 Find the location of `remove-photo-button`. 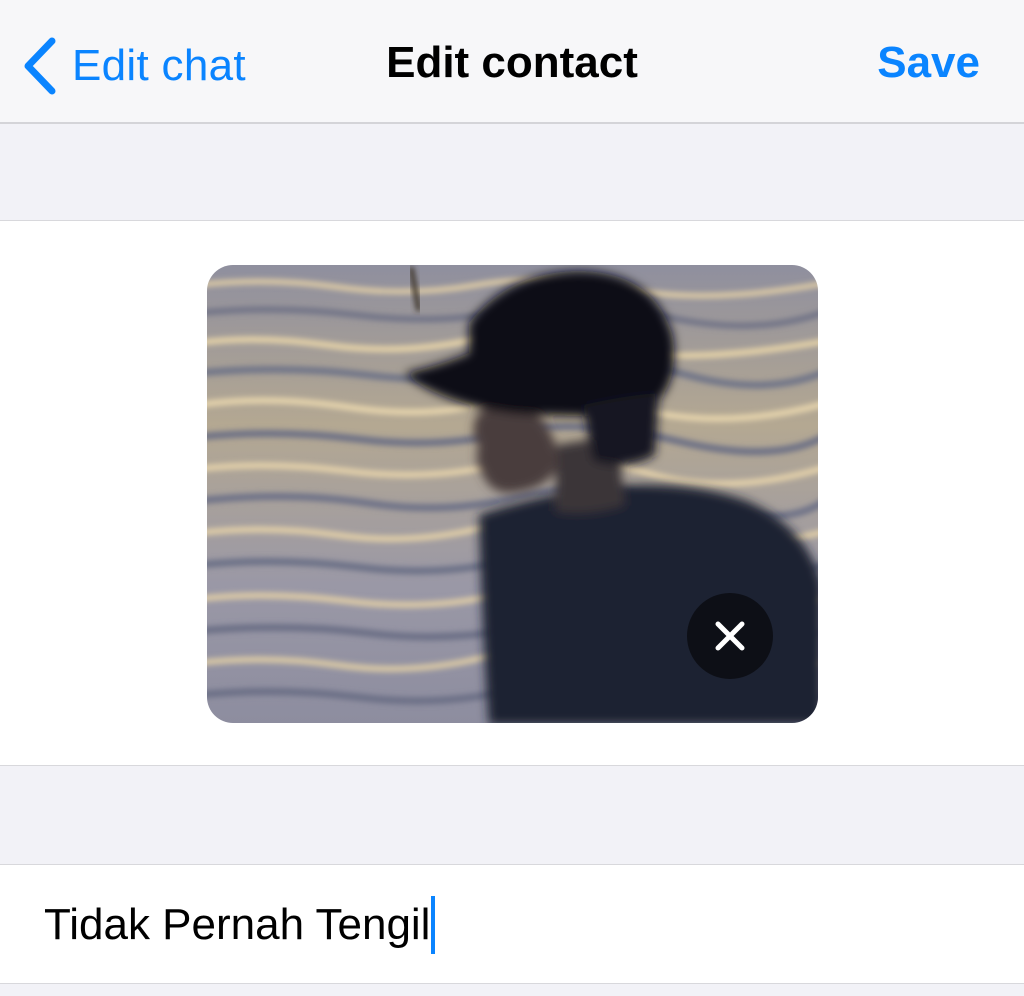

remove-photo-button is located at coordinates (730, 636).